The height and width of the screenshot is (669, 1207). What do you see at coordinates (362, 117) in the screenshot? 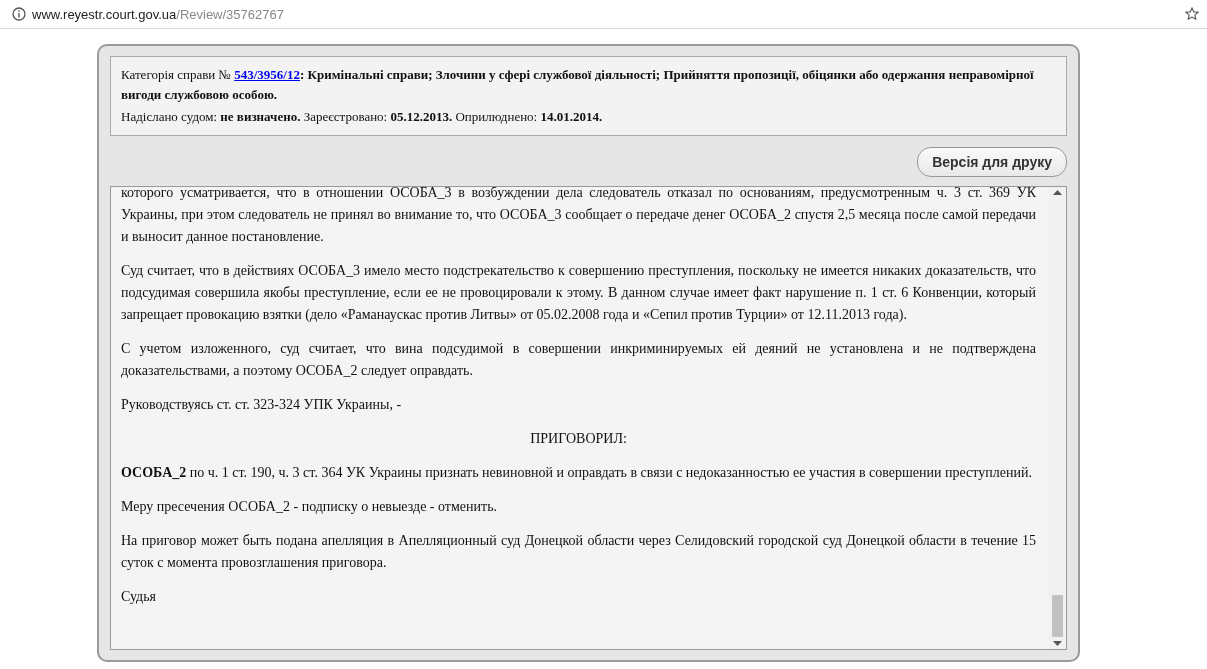
I see `case-dates: Надіслано судом: не визначено. Зареєстровано: 05.12.2013. Оприлюднено: 14.01.2014.` at bounding box center [362, 117].